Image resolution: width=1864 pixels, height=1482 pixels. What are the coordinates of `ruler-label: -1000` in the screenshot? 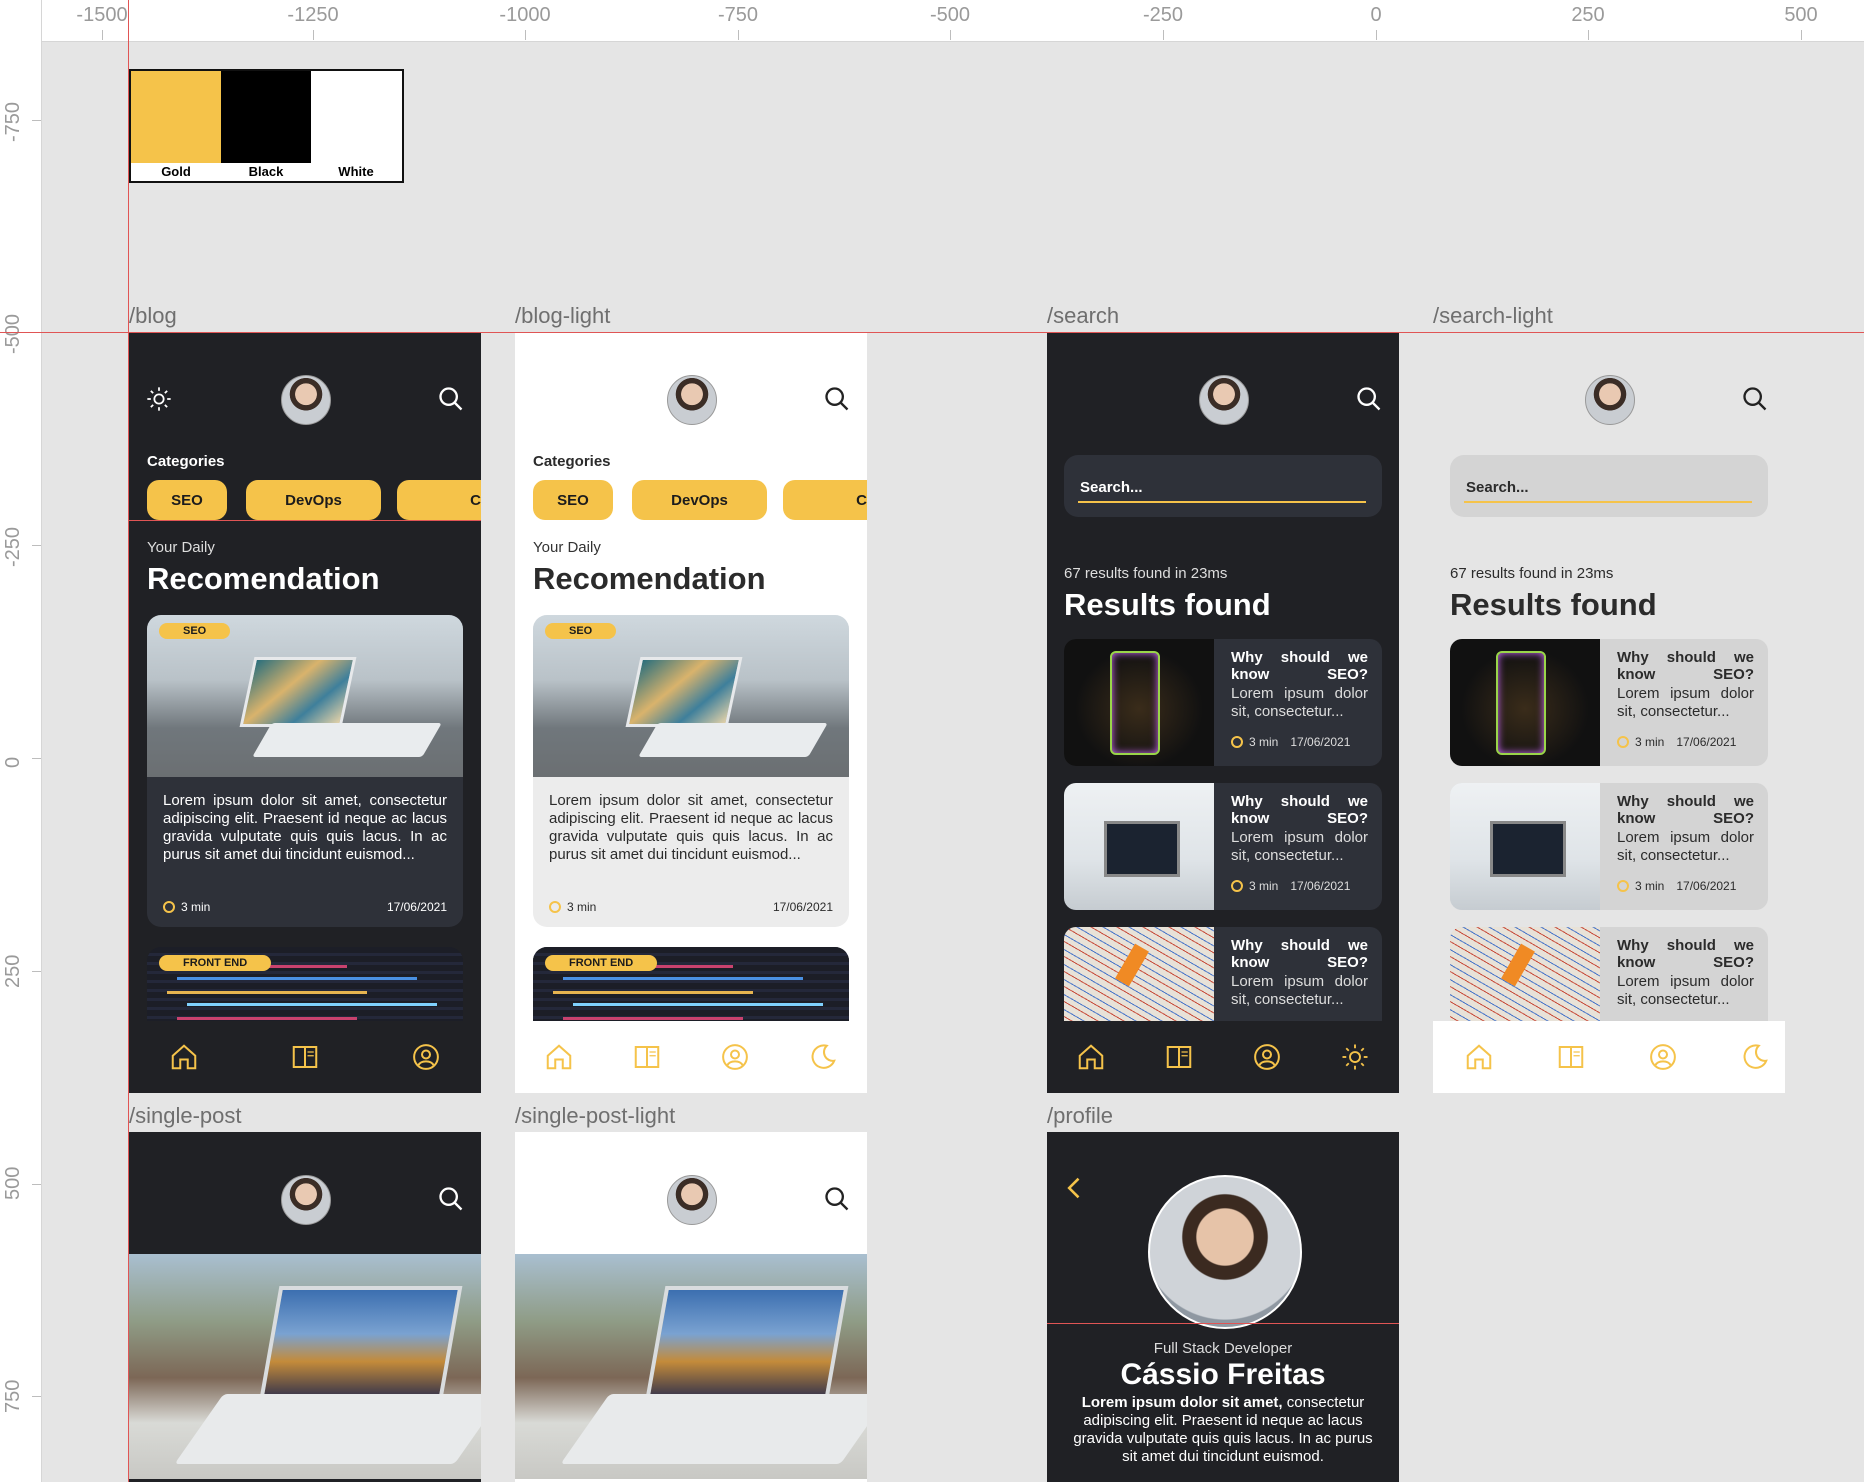 It's located at (525, 15).